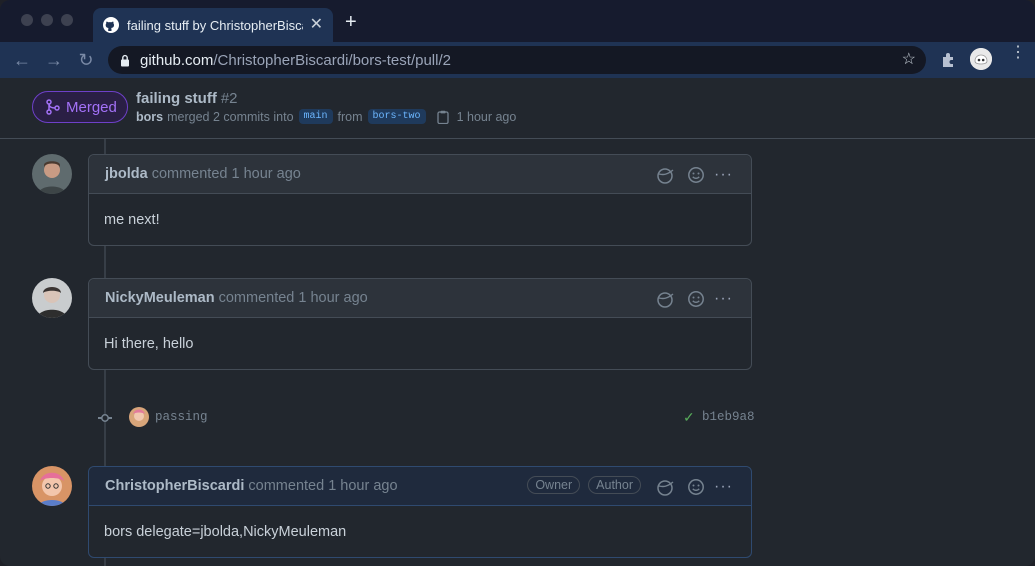 This screenshot has width=1035, height=566. What do you see at coordinates (67, 20) in the screenshot?
I see `maximize-window-button` at bounding box center [67, 20].